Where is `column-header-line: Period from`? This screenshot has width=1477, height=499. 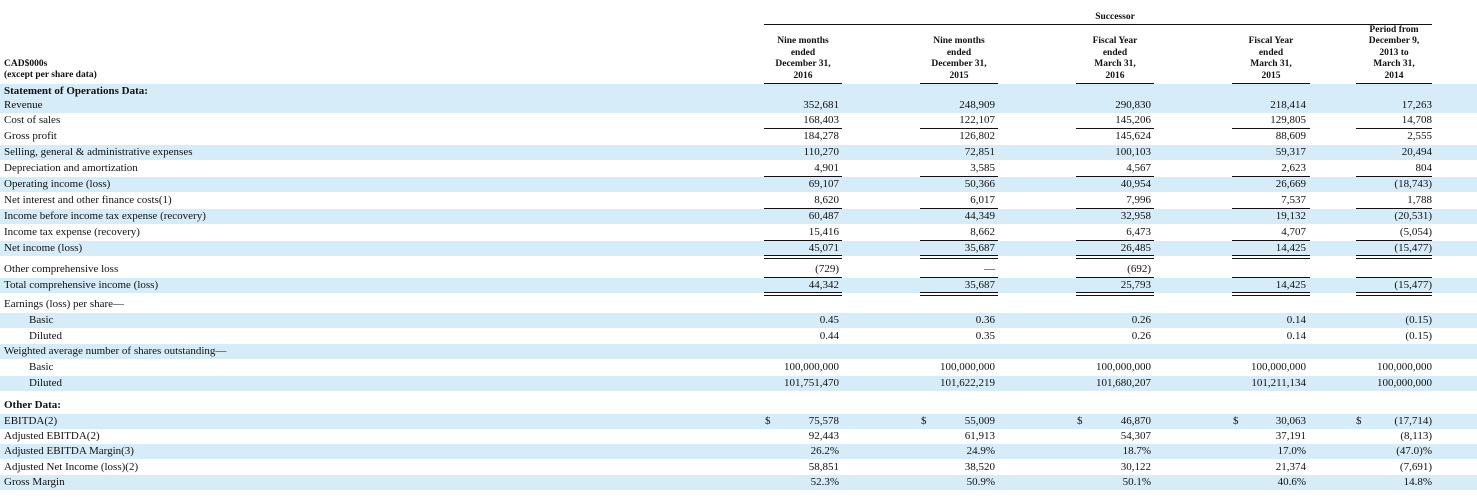 column-header-line: Period from is located at coordinates (1394, 29).